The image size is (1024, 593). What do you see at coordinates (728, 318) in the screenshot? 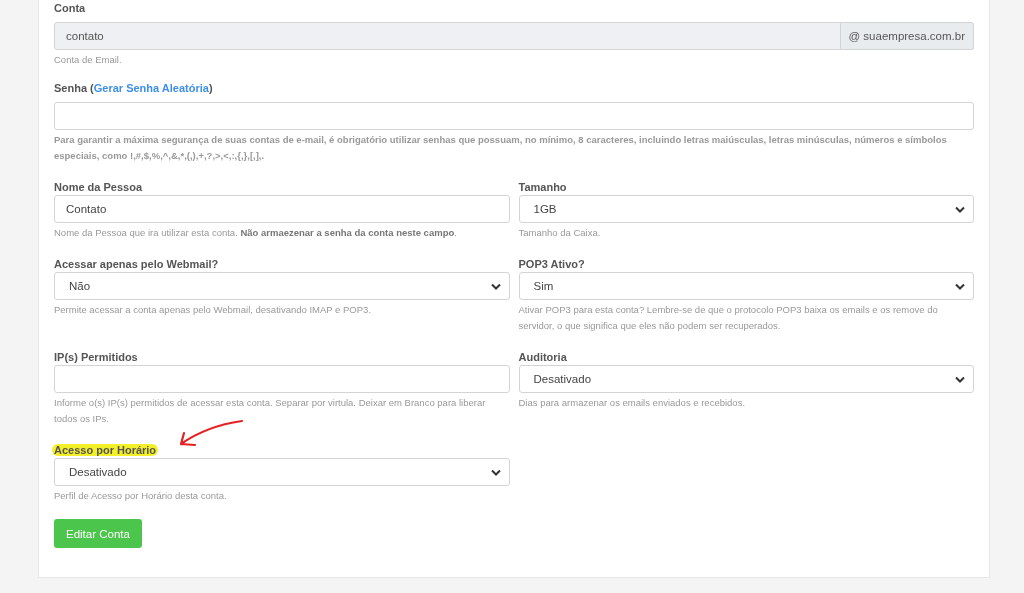
I see `help-text: Ativar POP3 para esta conta? Lembre-se de que o protocolo POP3 baixa os emails e os remove do servidor, o que significa que eles não podem ser recuperados.` at bounding box center [728, 318].